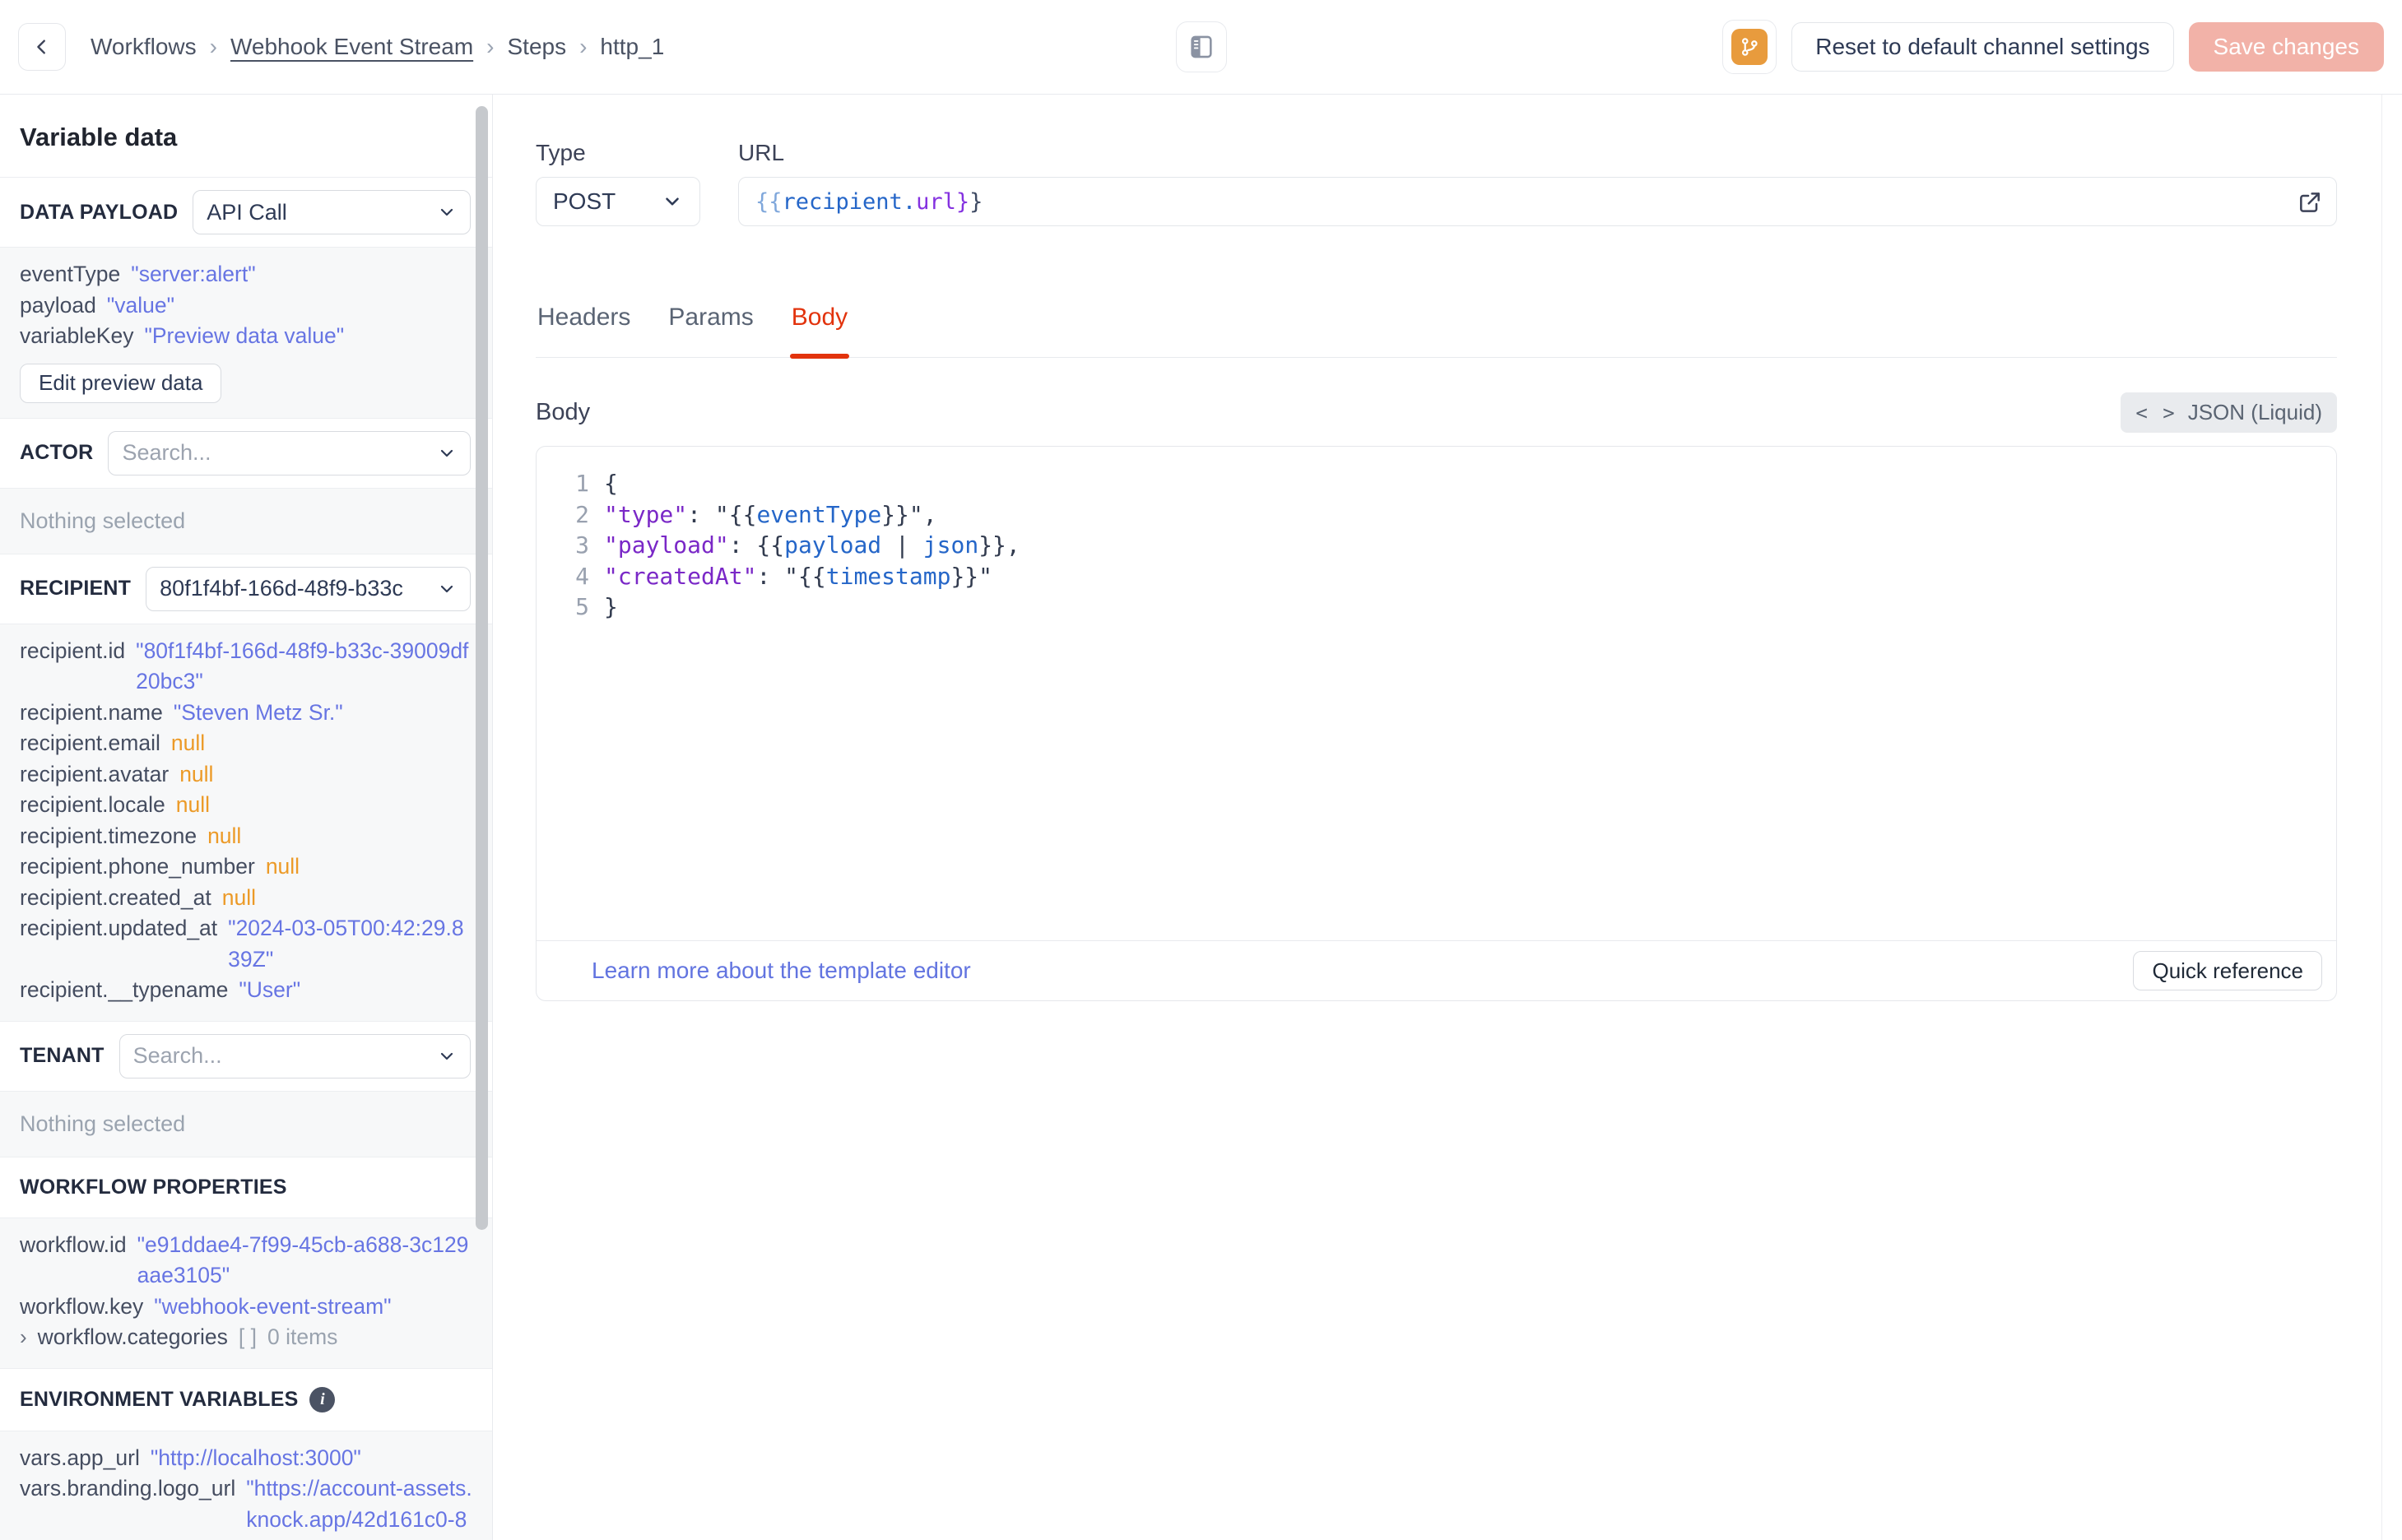  Describe the element at coordinates (761, 152) in the screenshot. I see `url-label: URL` at that location.